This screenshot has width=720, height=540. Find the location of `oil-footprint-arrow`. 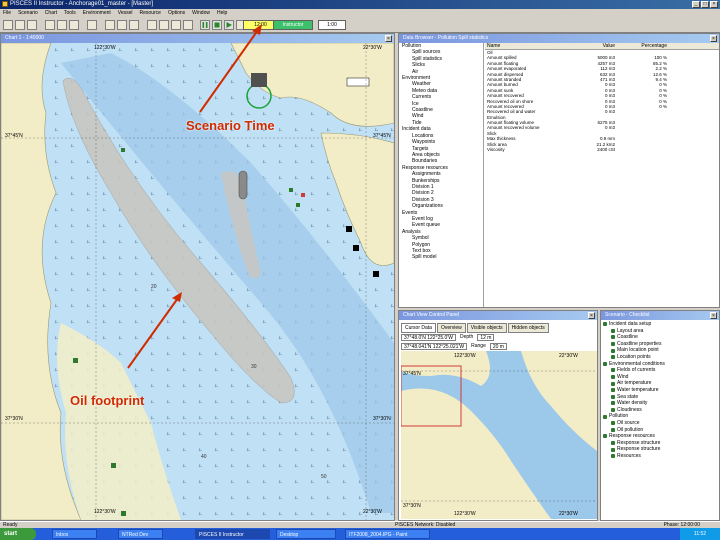

oil-footprint-arrow is located at coordinates (153, 333).